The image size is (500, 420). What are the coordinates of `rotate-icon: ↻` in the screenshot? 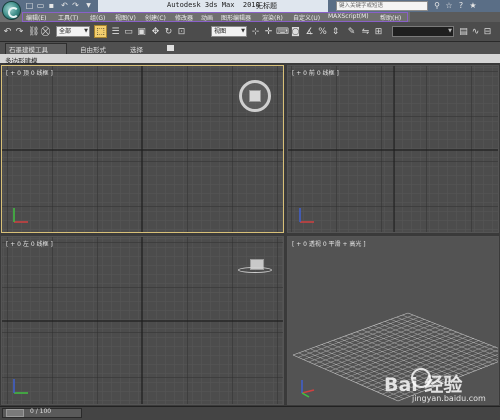 It's located at (168, 32).